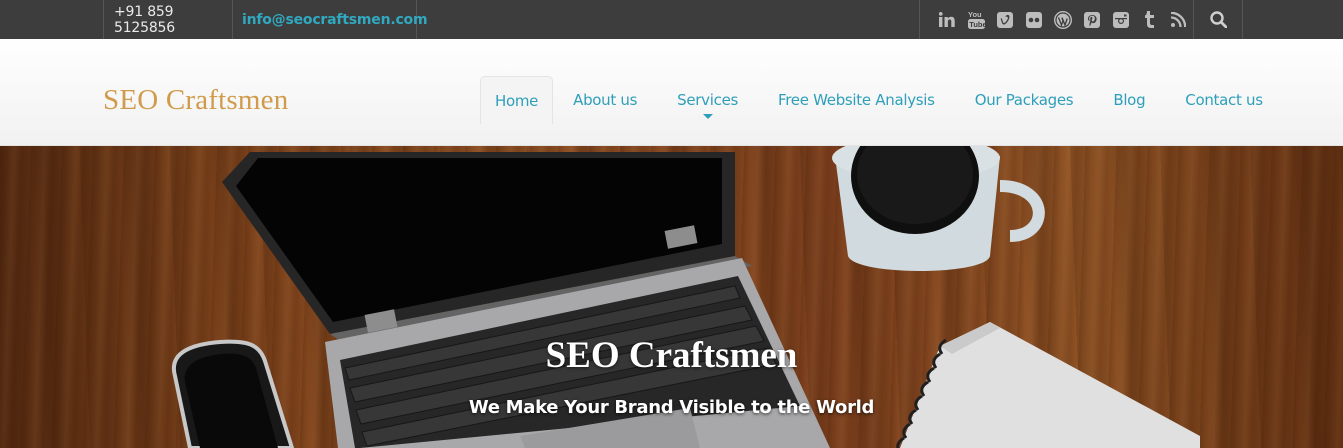 This screenshot has width=1343, height=448. I want to click on youtube-icon: You Tube, so click(976, 19).